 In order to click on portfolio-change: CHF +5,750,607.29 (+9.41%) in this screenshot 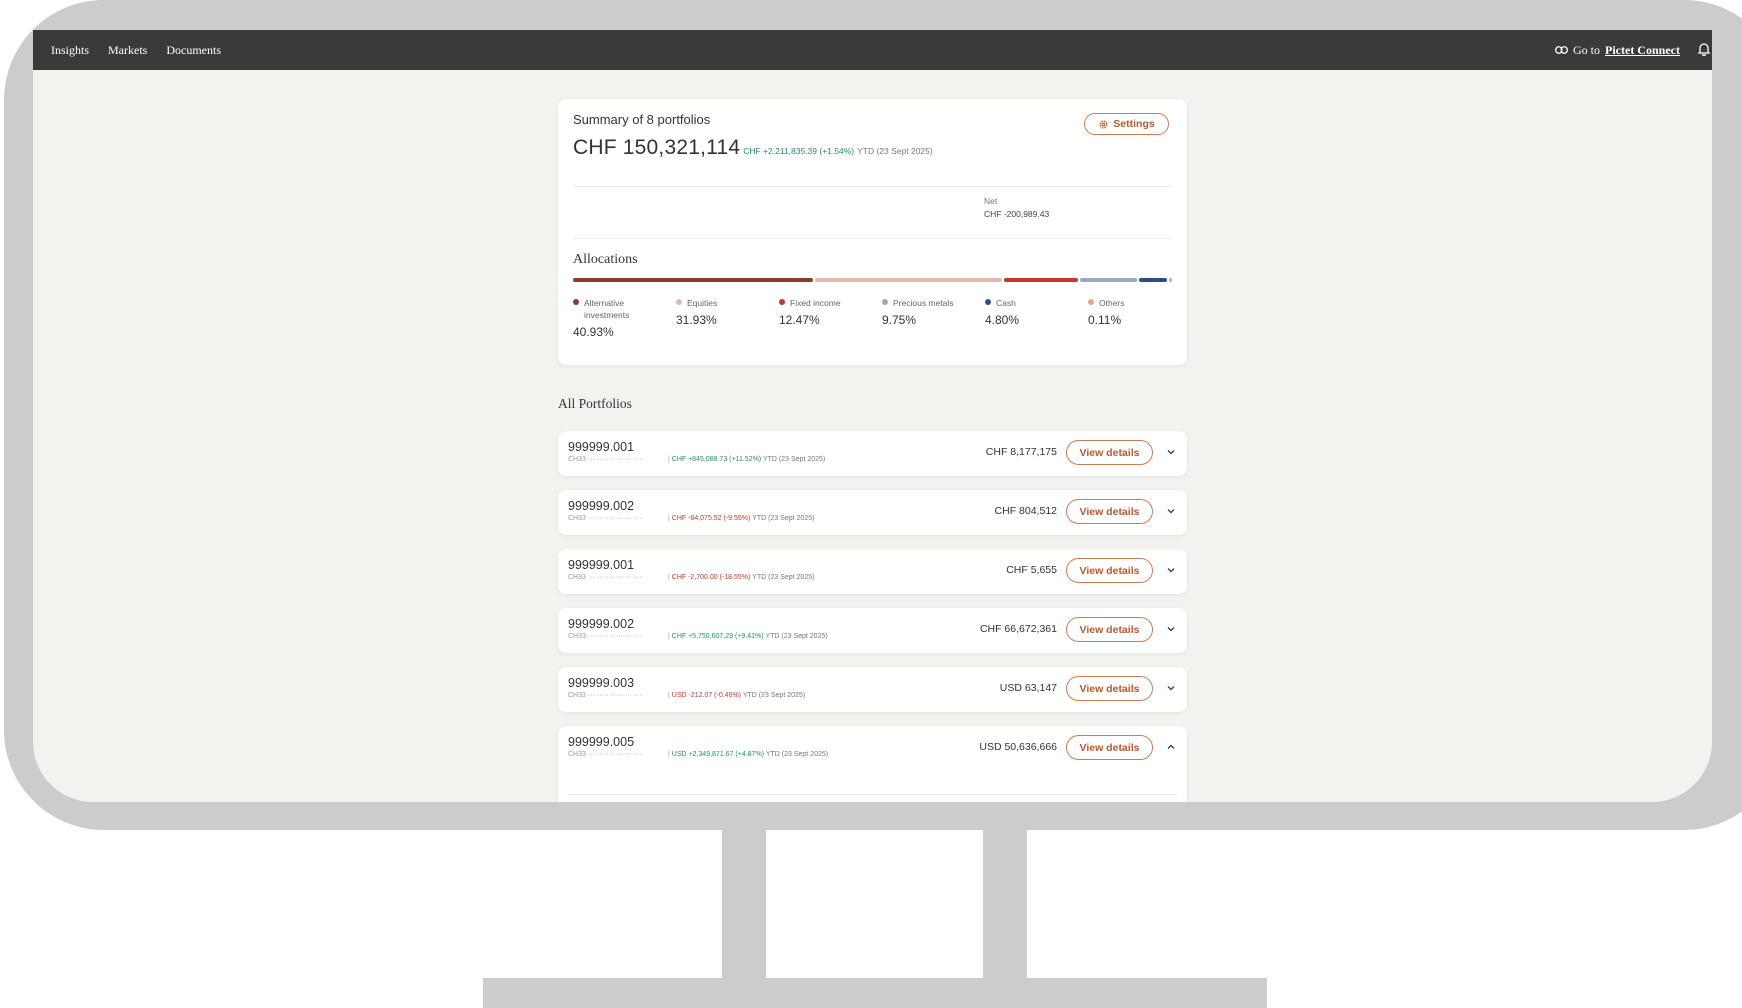, I will do `click(717, 636)`.